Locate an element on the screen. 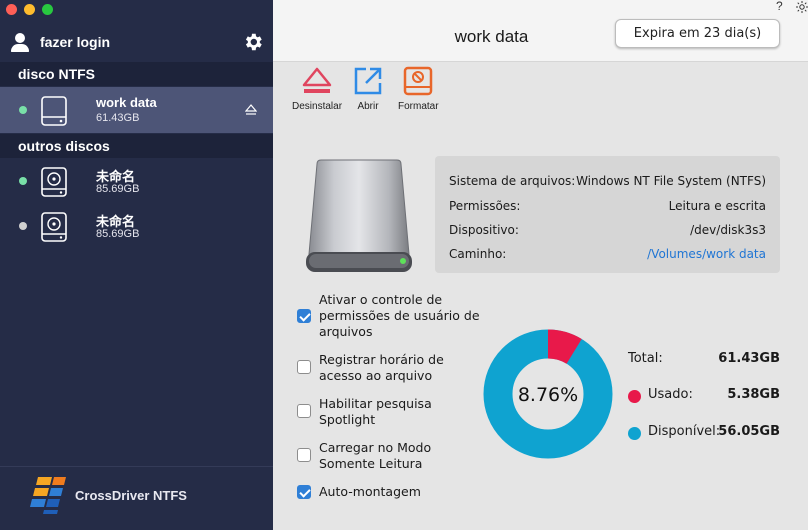 The image size is (808, 530). format-label: Formatar is located at coordinates (418, 106).